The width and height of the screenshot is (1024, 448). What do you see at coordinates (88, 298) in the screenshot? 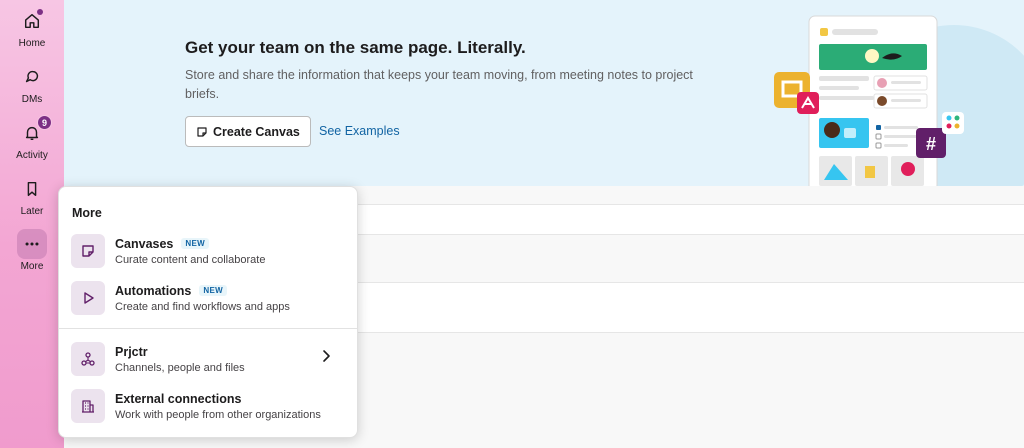
I see `play-icon` at bounding box center [88, 298].